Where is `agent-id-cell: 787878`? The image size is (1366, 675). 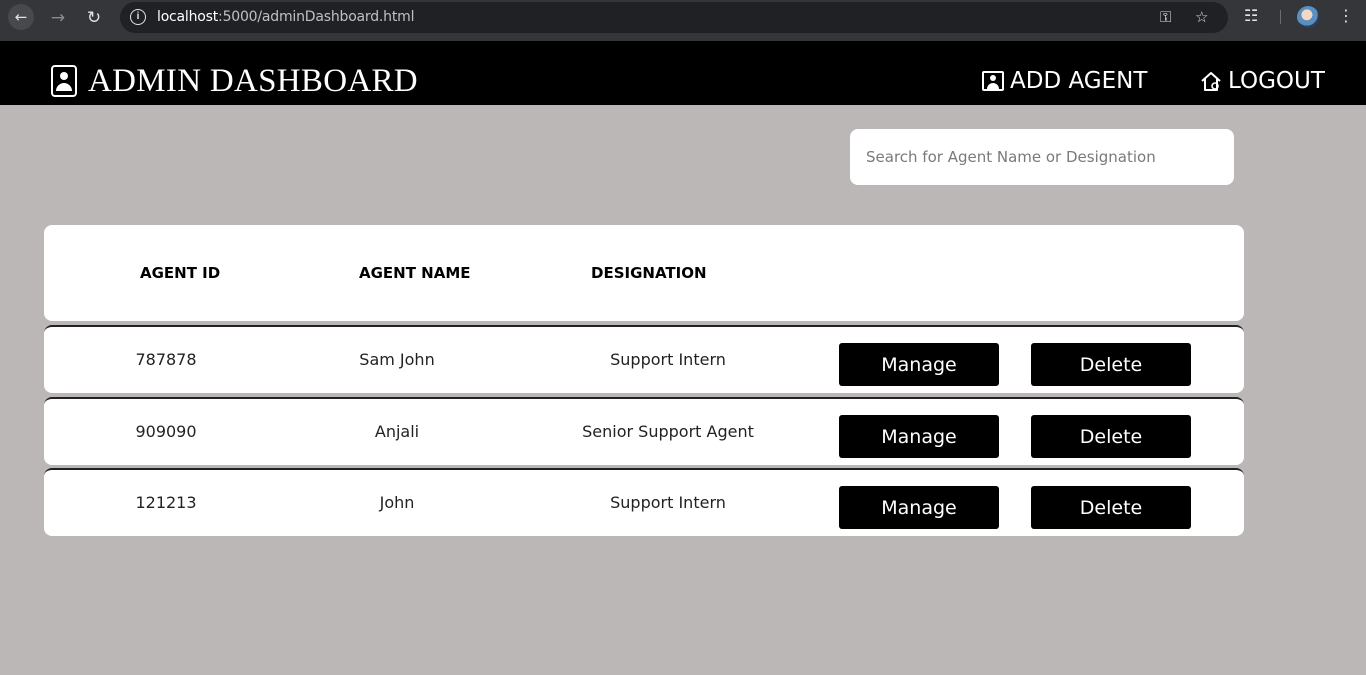 agent-id-cell: 787878 is located at coordinates (166, 359).